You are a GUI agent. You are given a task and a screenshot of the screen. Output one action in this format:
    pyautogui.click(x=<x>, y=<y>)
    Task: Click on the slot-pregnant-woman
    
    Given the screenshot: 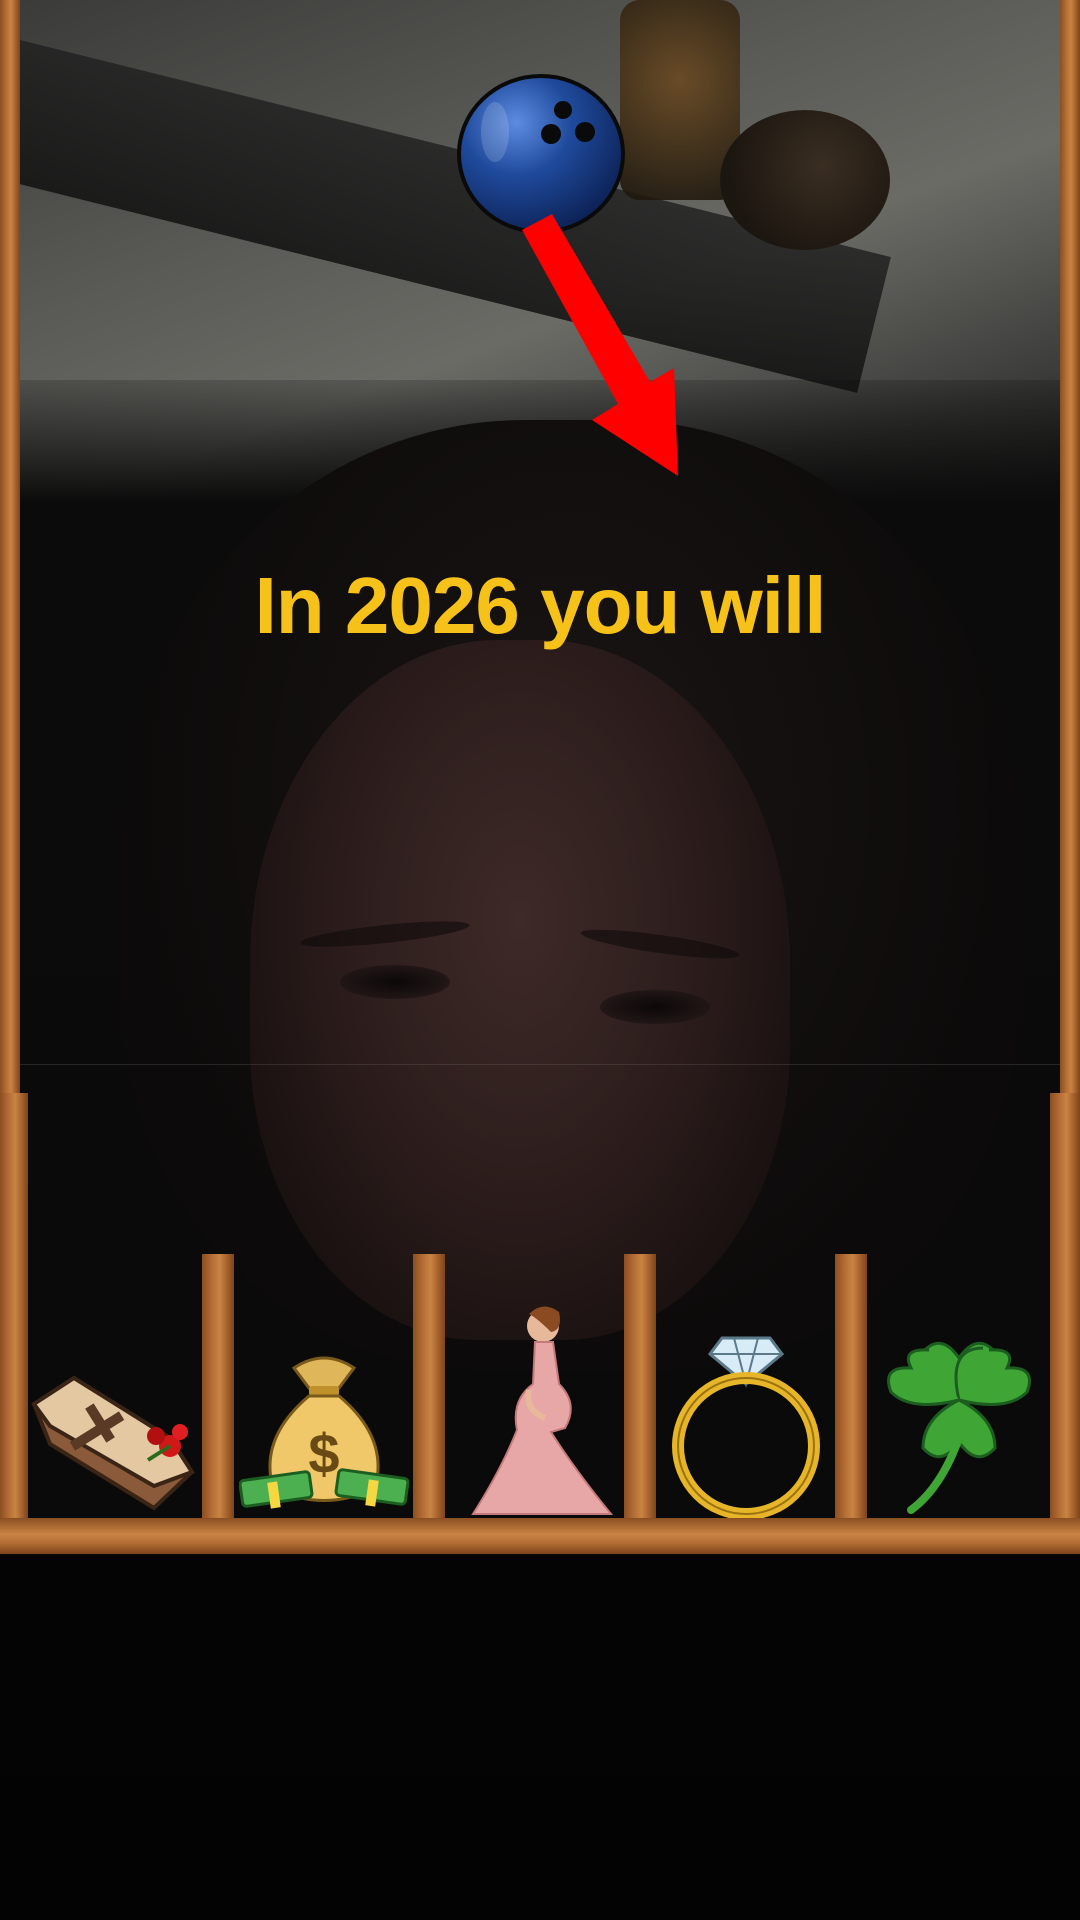 What is the action you would take?
    pyautogui.click(x=534, y=1409)
    